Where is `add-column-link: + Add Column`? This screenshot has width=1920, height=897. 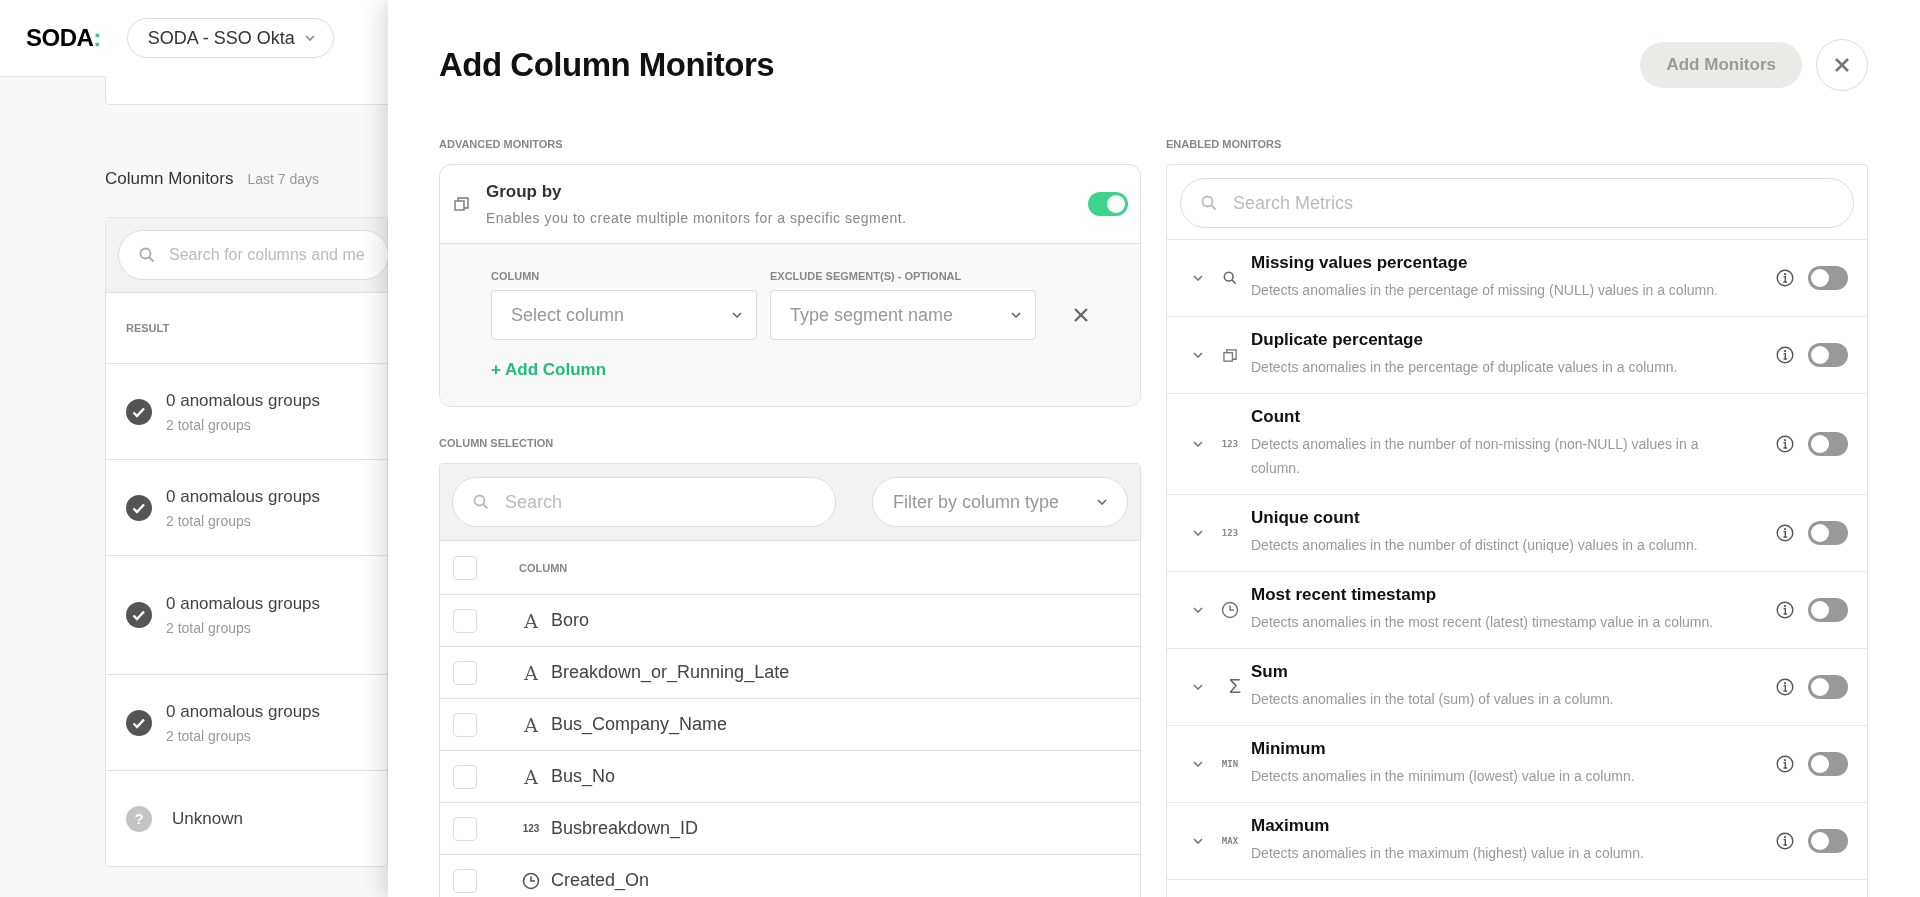
add-column-link: + Add Column is located at coordinates (549, 370).